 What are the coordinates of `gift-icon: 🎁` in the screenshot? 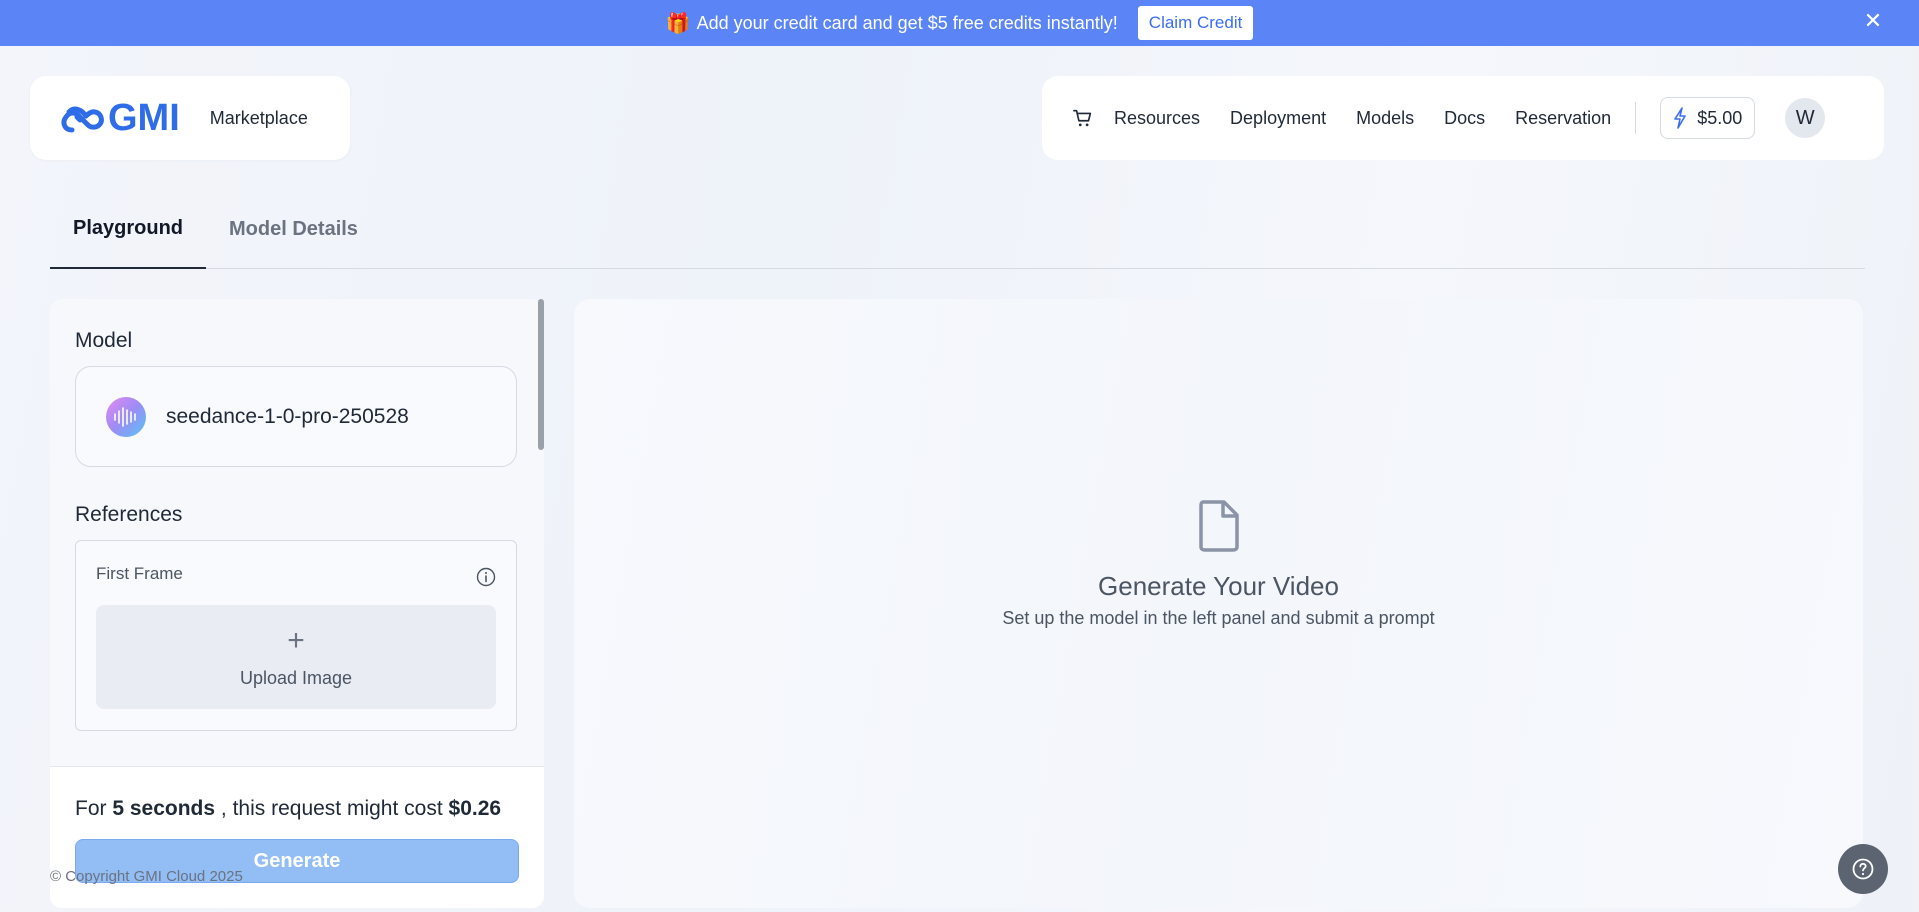 It's located at (678, 23).